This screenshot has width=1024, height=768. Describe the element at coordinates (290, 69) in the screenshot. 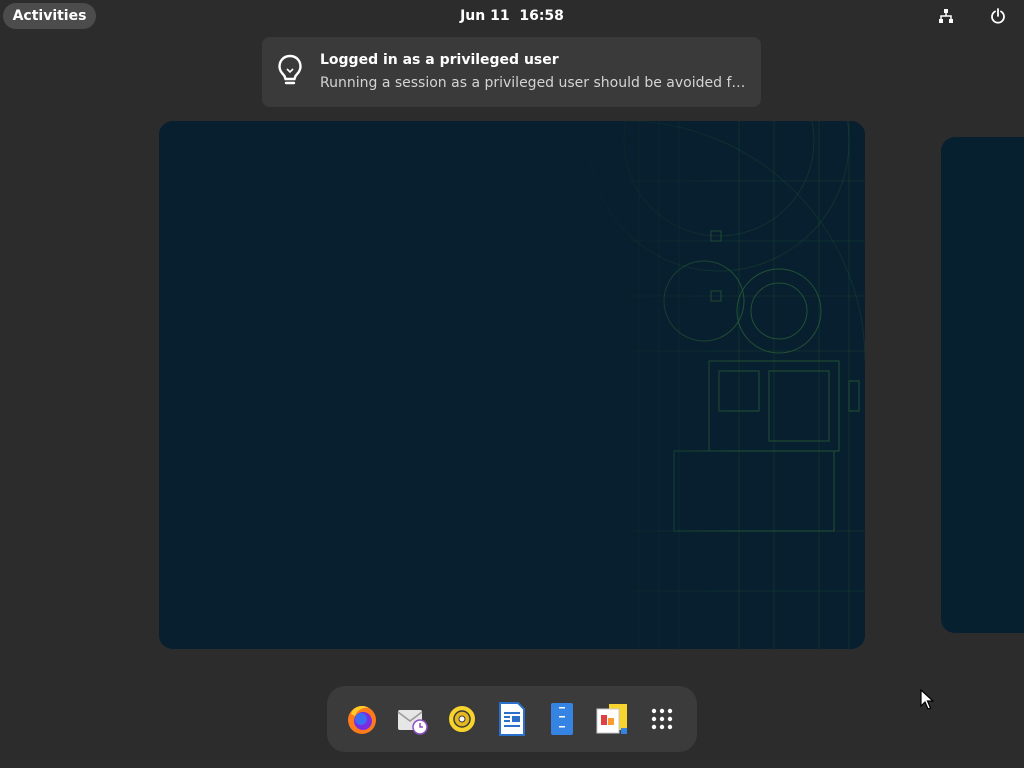

I see `lightbulb-icon` at that location.